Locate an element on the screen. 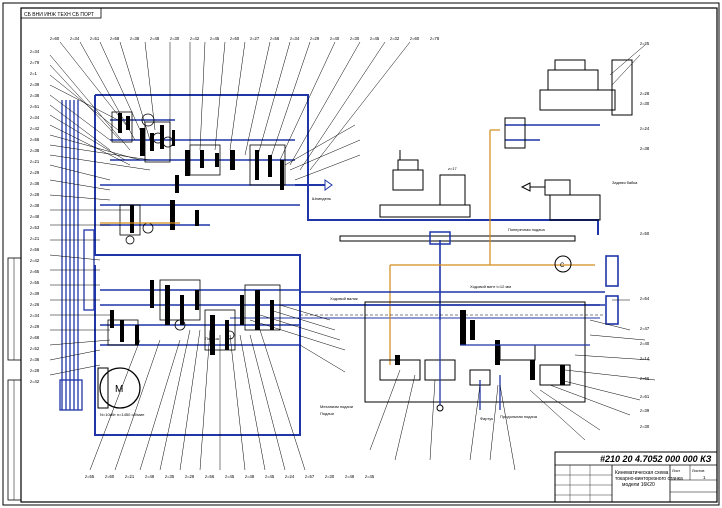 This screenshot has height=508, width=722. bottom_labels-label: z=56 is located at coordinates (210, 476).